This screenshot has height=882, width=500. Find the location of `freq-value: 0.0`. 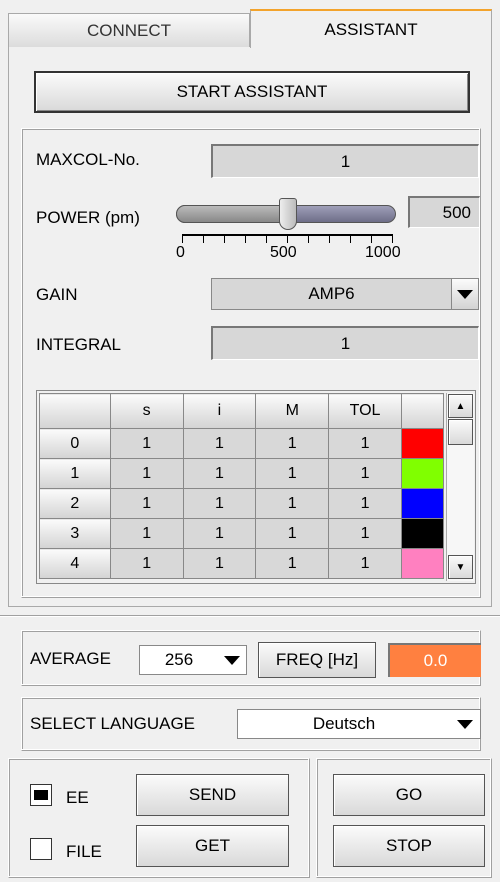

freq-value: 0.0 is located at coordinates (435, 660).